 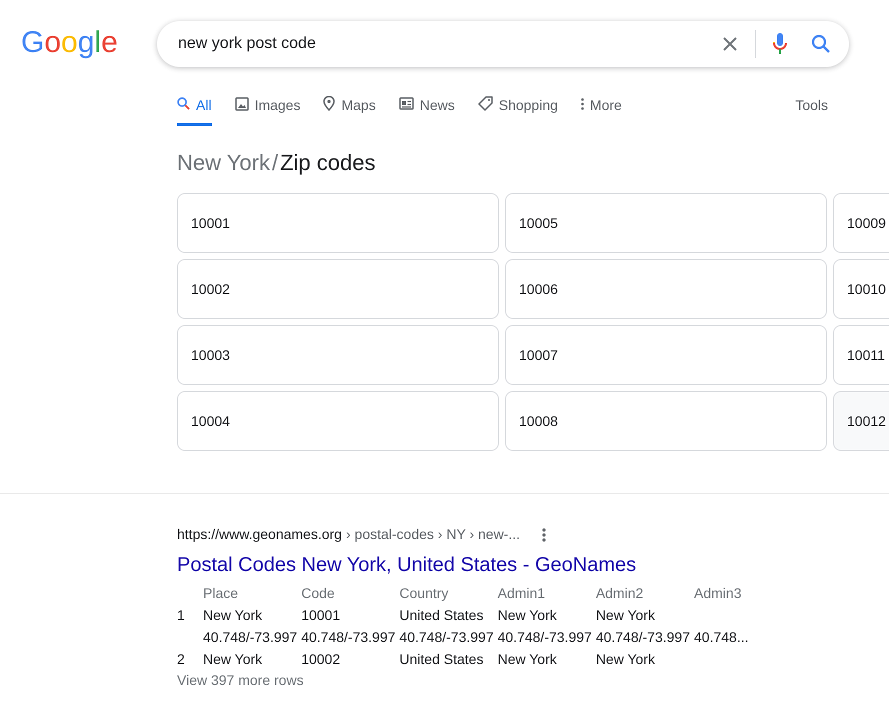 I want to click on table-cell-text: 10002, so click(x=321, y=659).